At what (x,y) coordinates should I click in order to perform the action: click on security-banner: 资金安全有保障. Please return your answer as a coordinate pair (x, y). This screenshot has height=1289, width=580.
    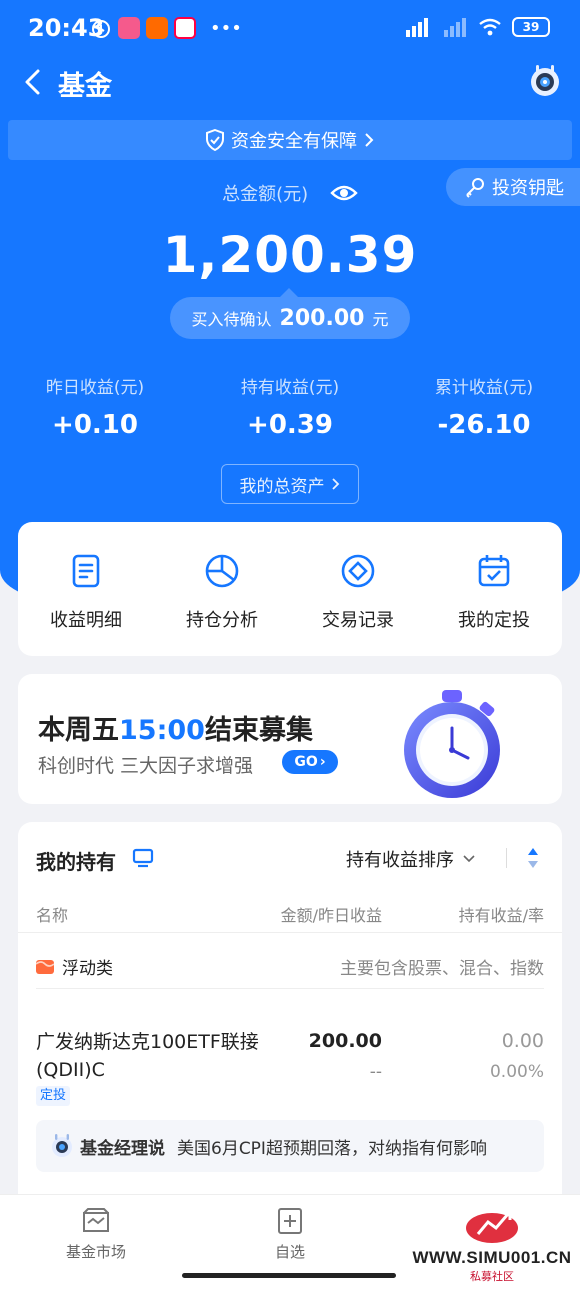
    Looking at the image, I should click on (290, 140).